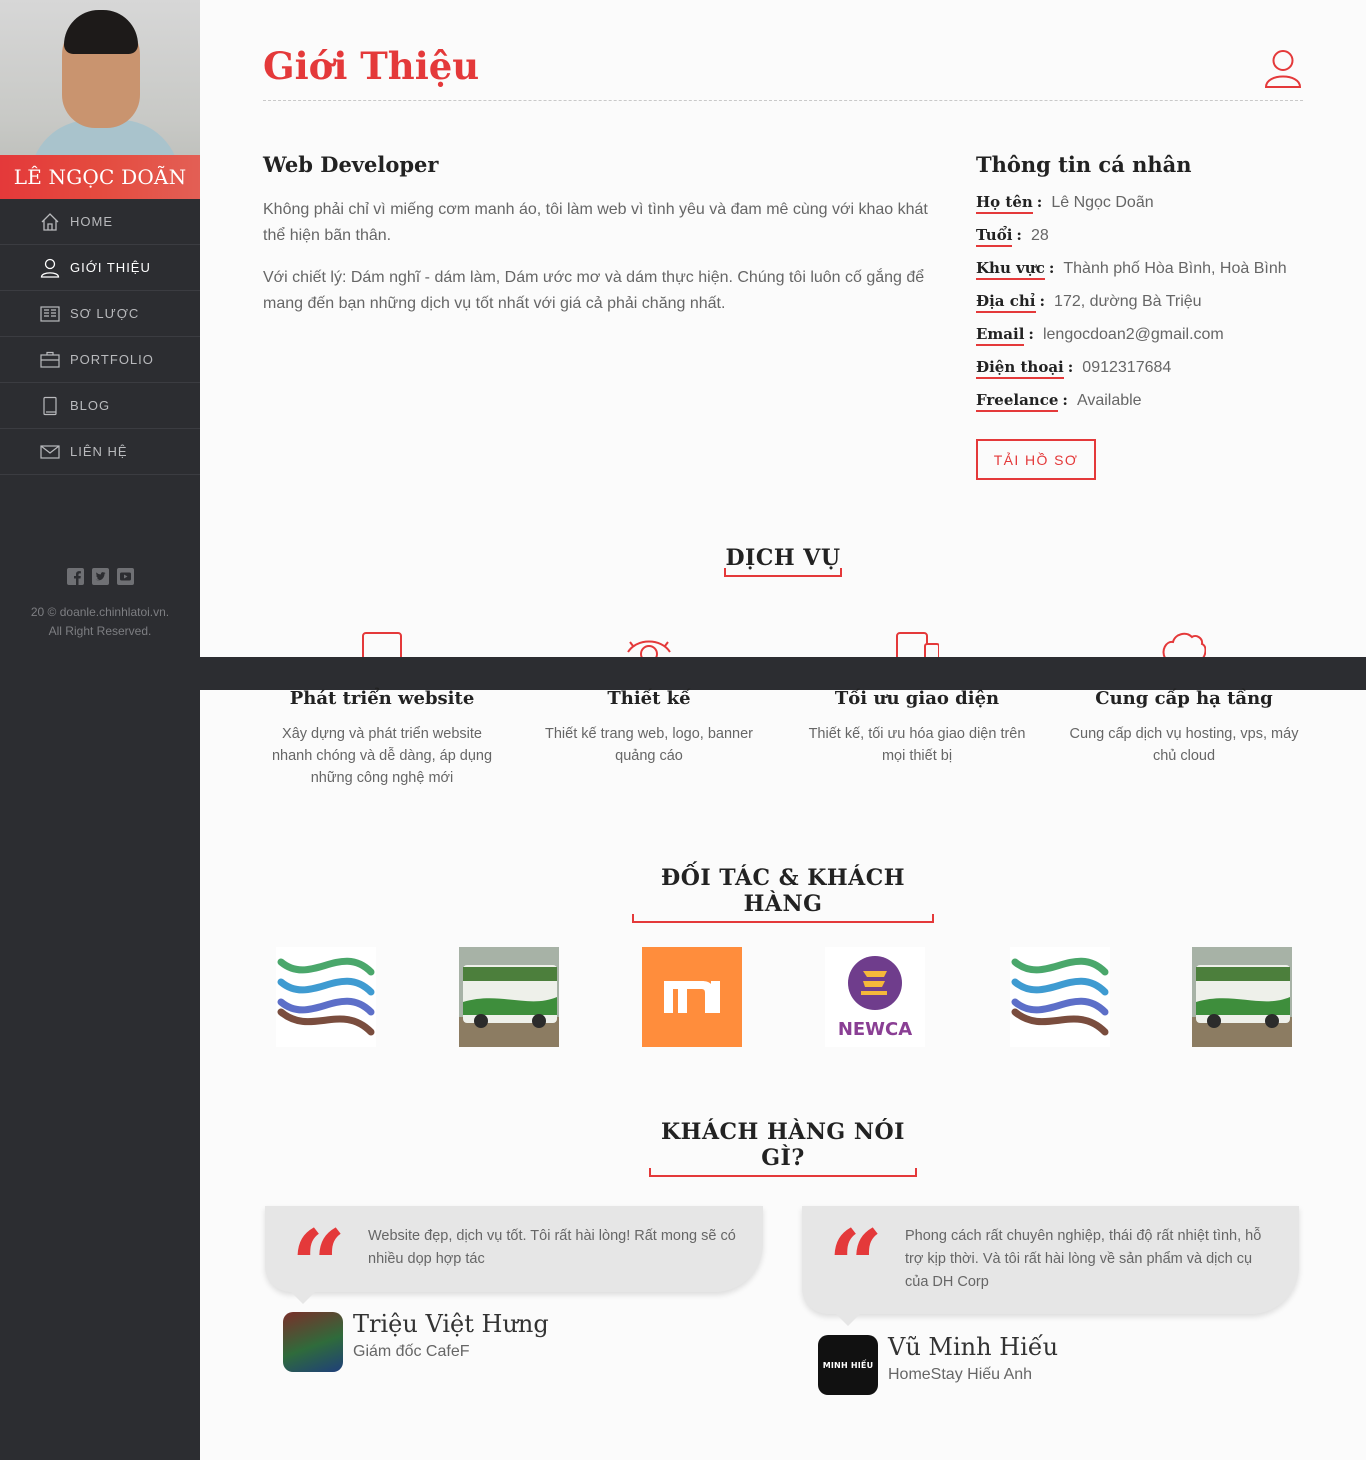  I want to click on info-value: 0912317684, so click(1127, 367).